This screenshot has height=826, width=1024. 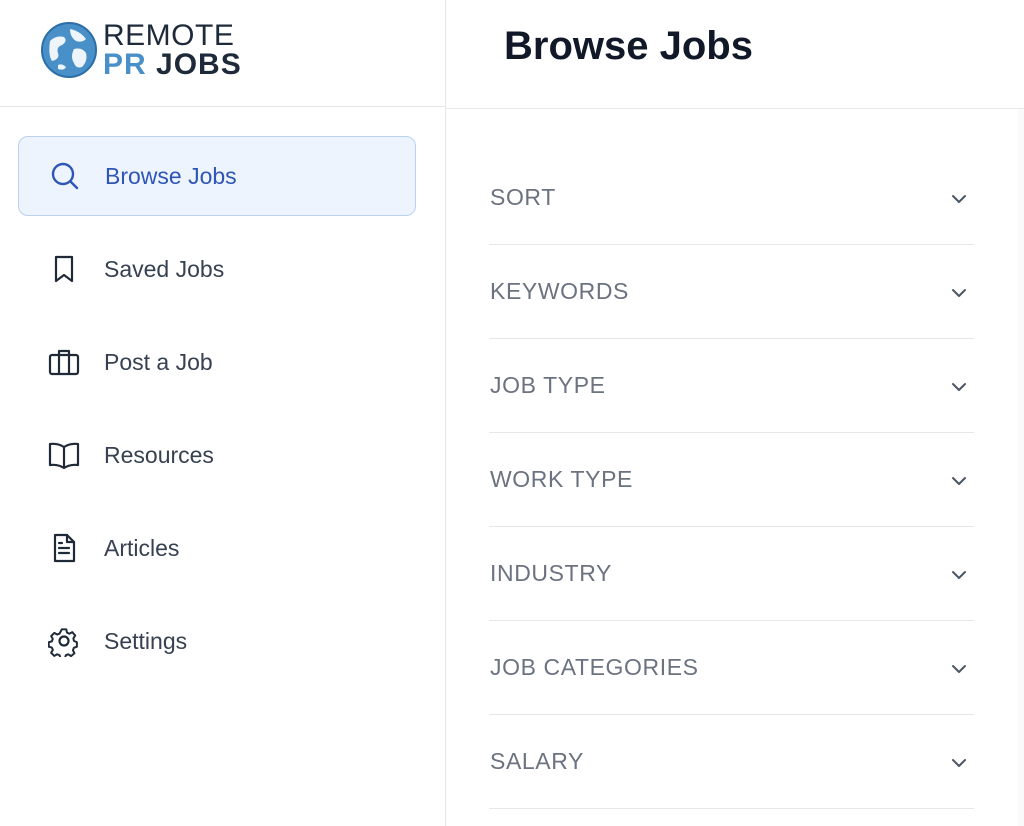 I want to click on filter-industry: INDUSTRY, so click(x=731, y=574).